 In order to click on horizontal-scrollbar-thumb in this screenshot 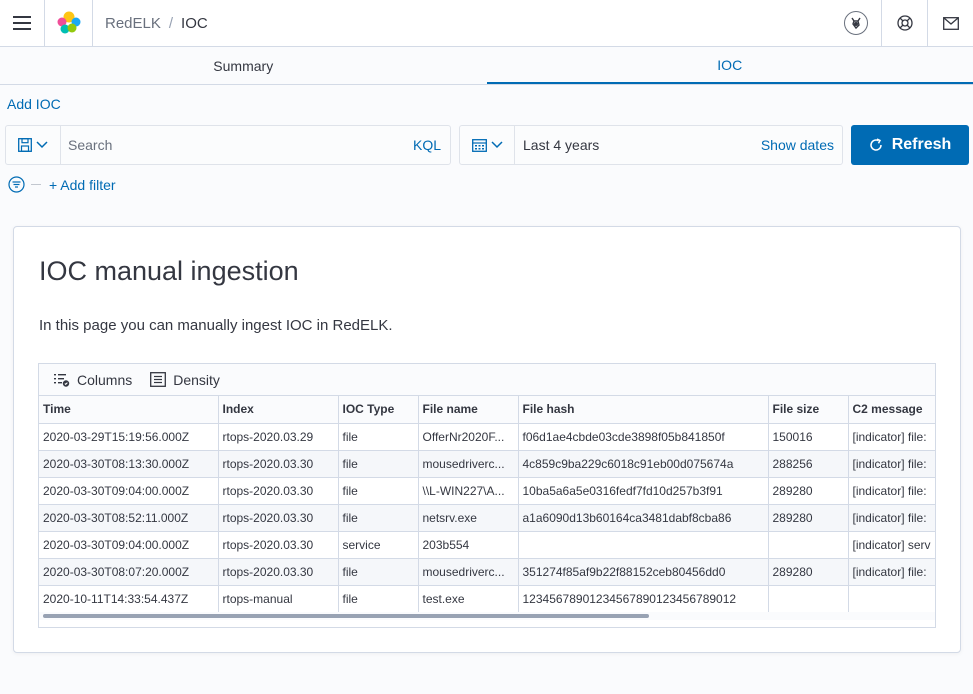, I will do `click(346, 616)`.